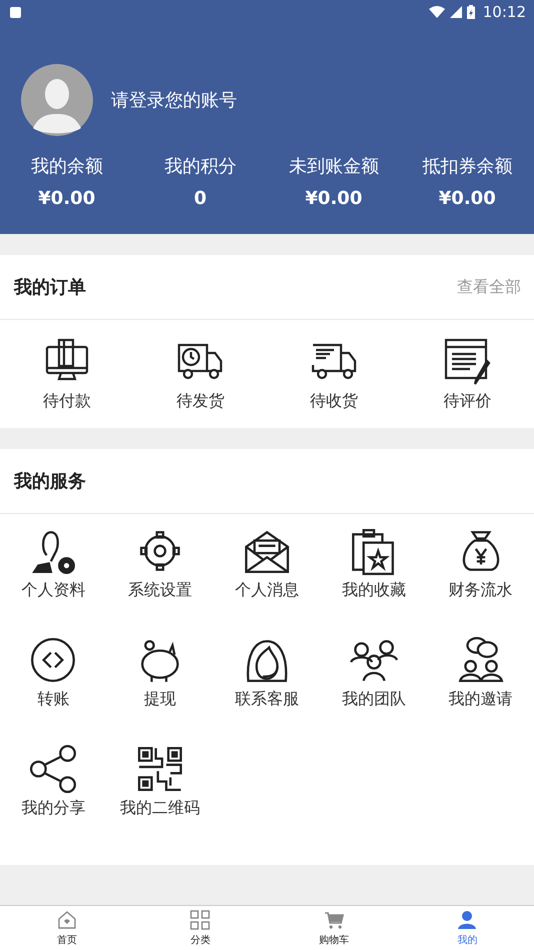 Image resolution: width=534 pixels, height=950 pixels. Describe the element at coordinates (53, 580) in the screenshot. I see `service-item: 个人资料` at that location.